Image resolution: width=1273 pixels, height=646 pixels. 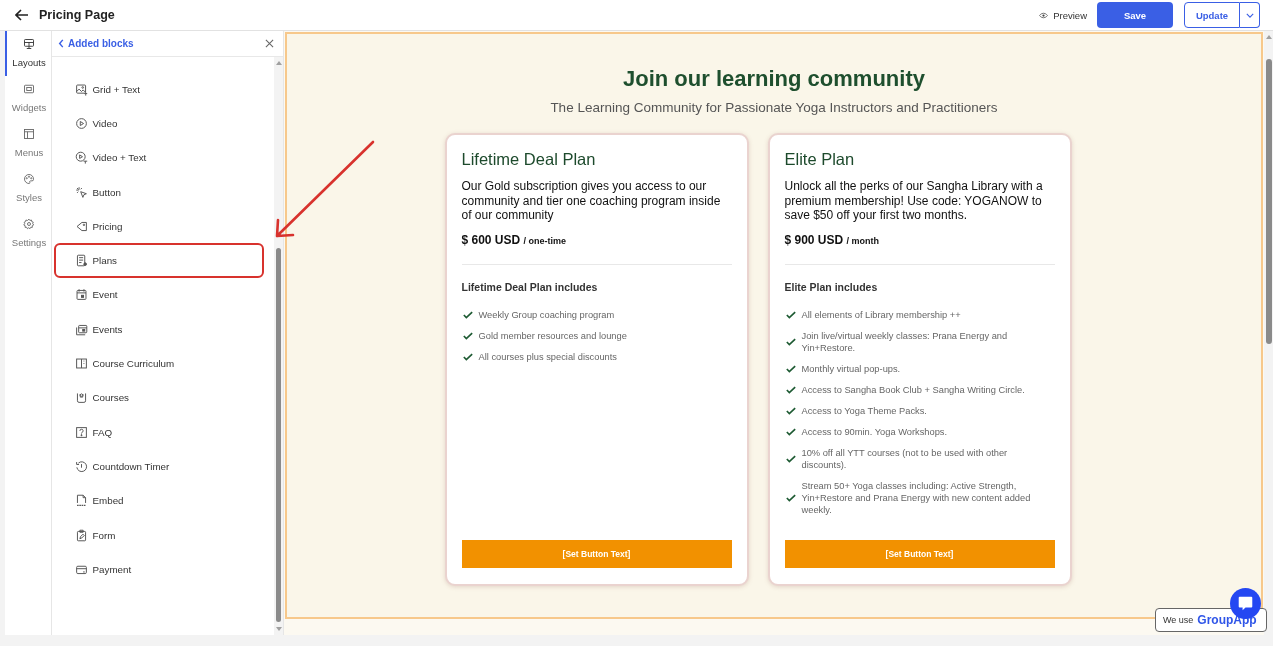 I want to click on feature-text: 10% off all YTT courses (not to be used with other discounts)., so click(x=905, y=459).